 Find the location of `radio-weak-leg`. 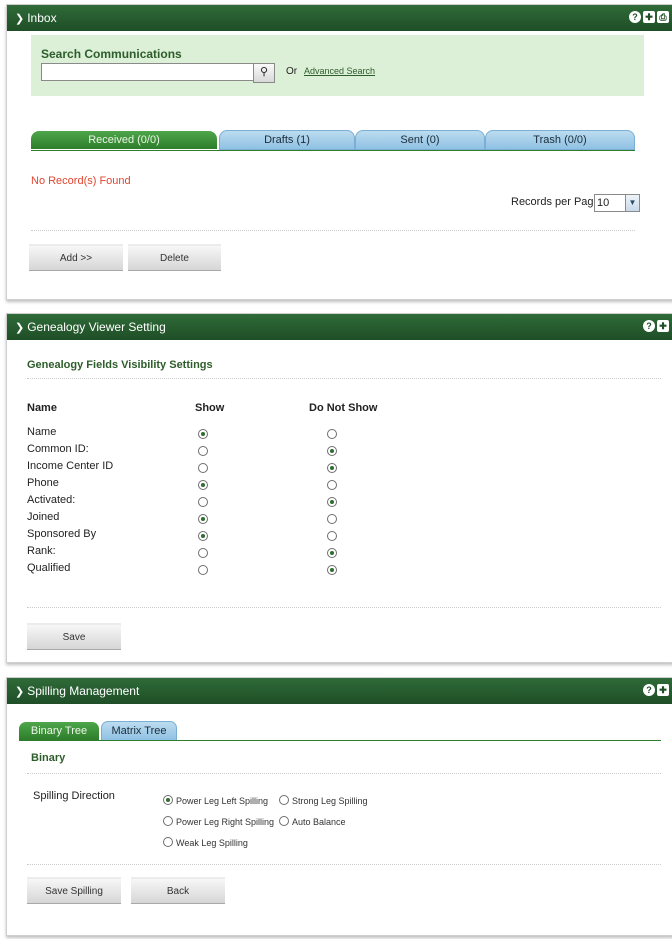

radio-weak-leg is located at coordinates (168, 842).